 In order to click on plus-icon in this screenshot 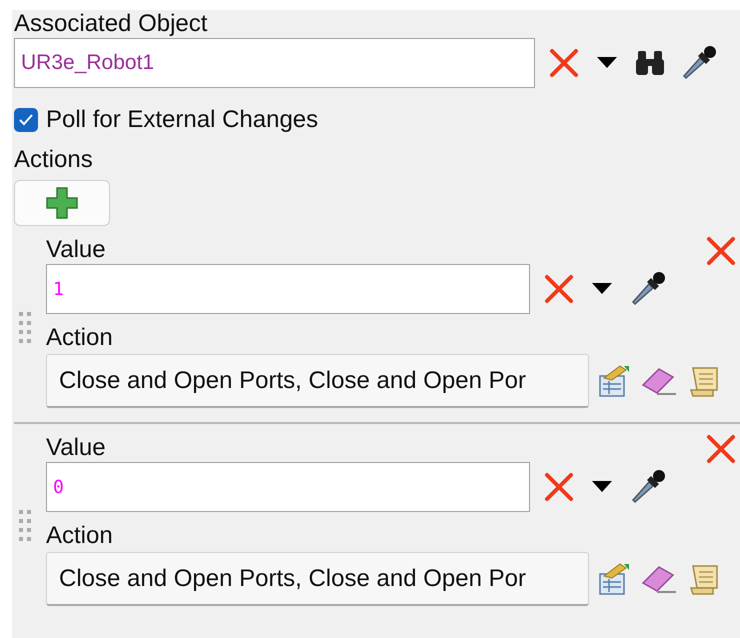, I will do `click(62, 203)`.